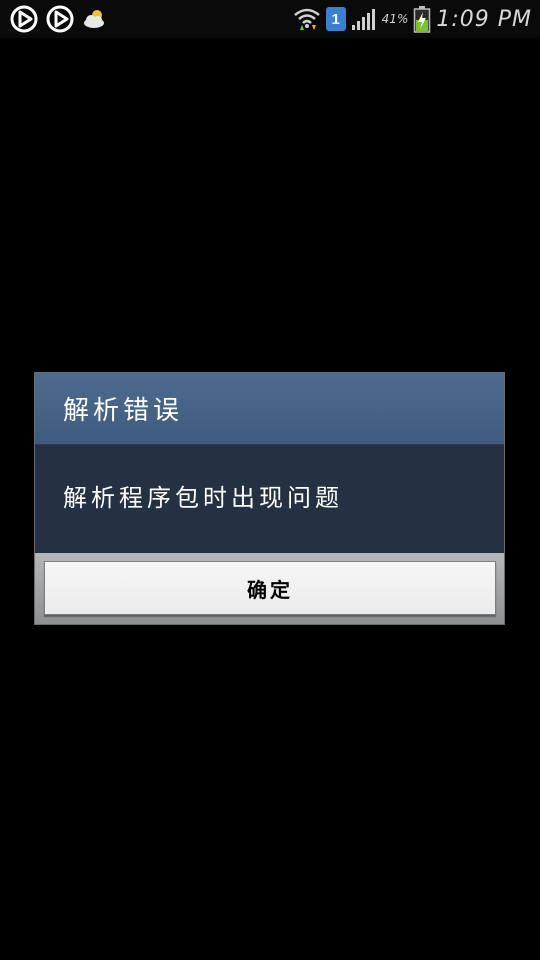  What do you see at coordinates (484, 19) in the screenshot?
I see `status-time: 1:09 PM` at bounding box center [484, 19].